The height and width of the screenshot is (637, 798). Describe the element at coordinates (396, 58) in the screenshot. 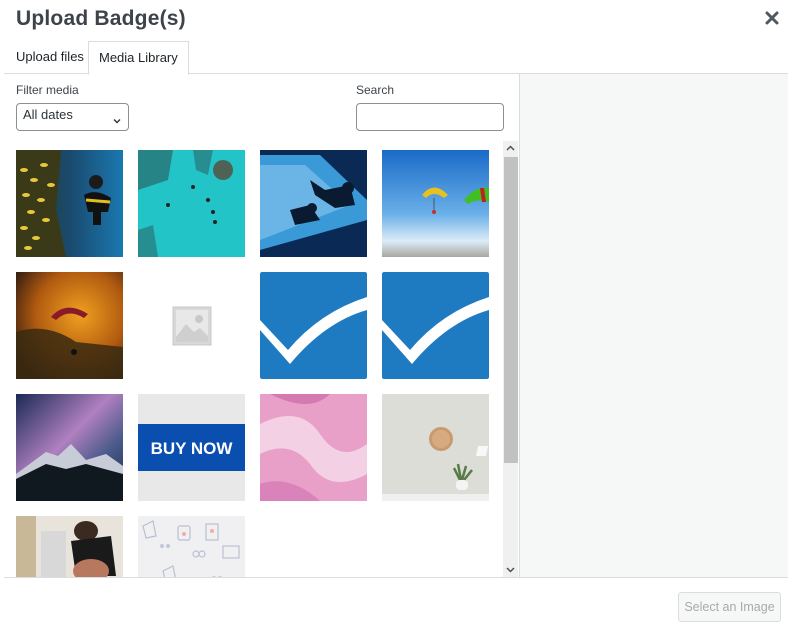

I see `media-tabs: Upload files Media Library` at that location.